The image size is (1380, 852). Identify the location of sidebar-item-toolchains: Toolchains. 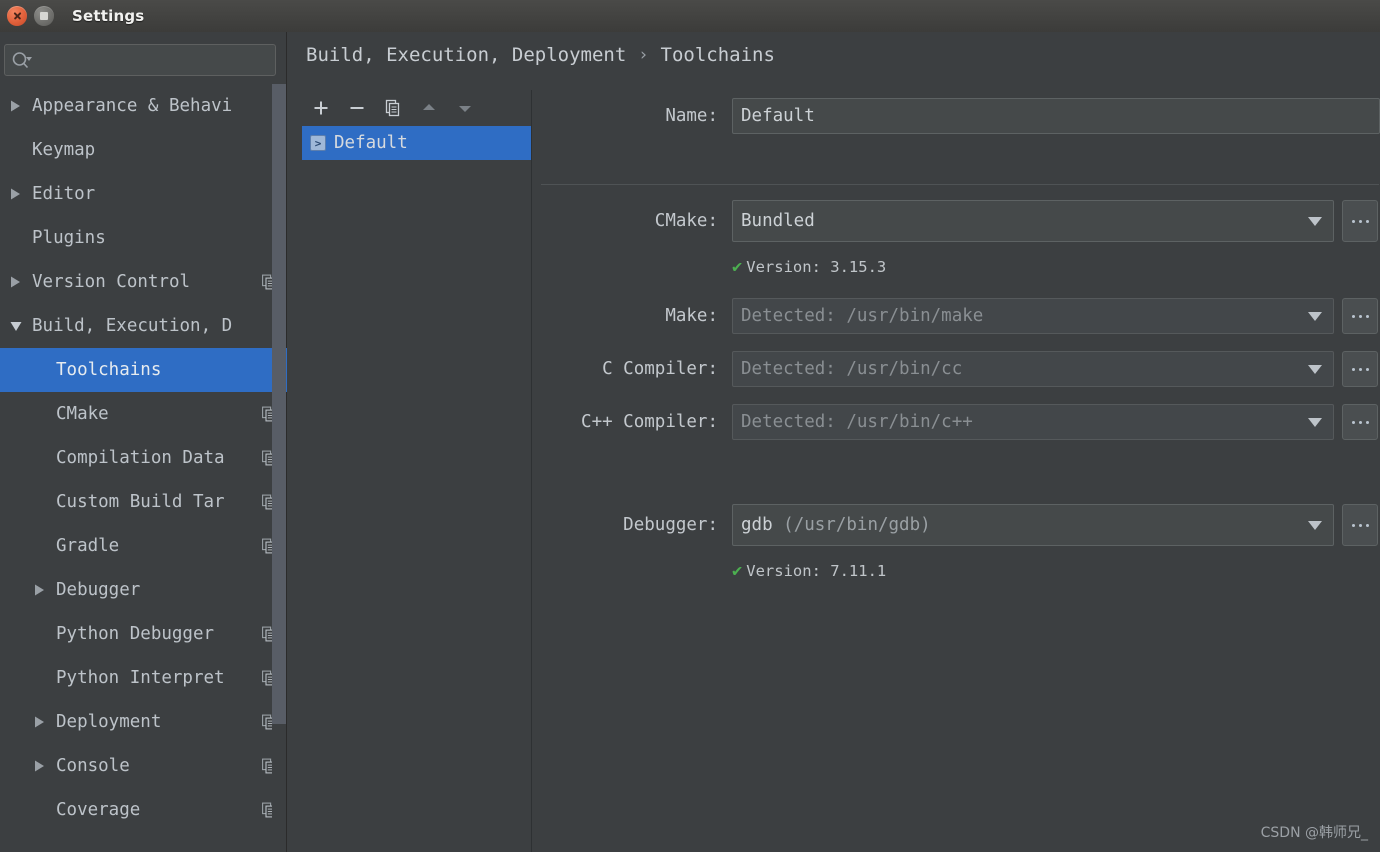
(143, 370).